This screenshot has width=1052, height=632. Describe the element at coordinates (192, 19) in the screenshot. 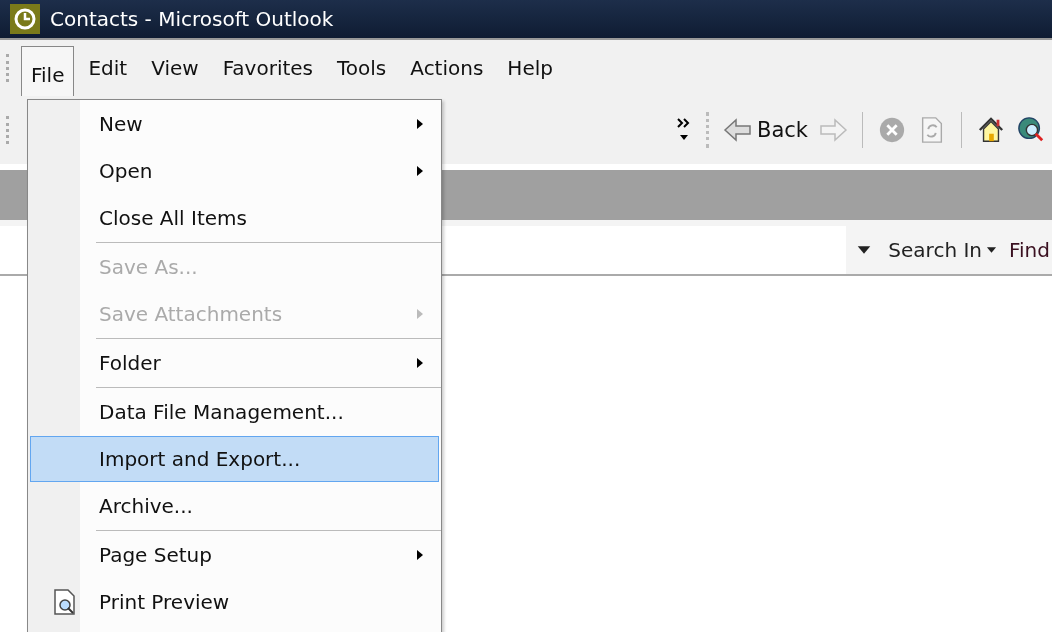

I see `window-title: Contacts - Microsoft Outlook` at that location.